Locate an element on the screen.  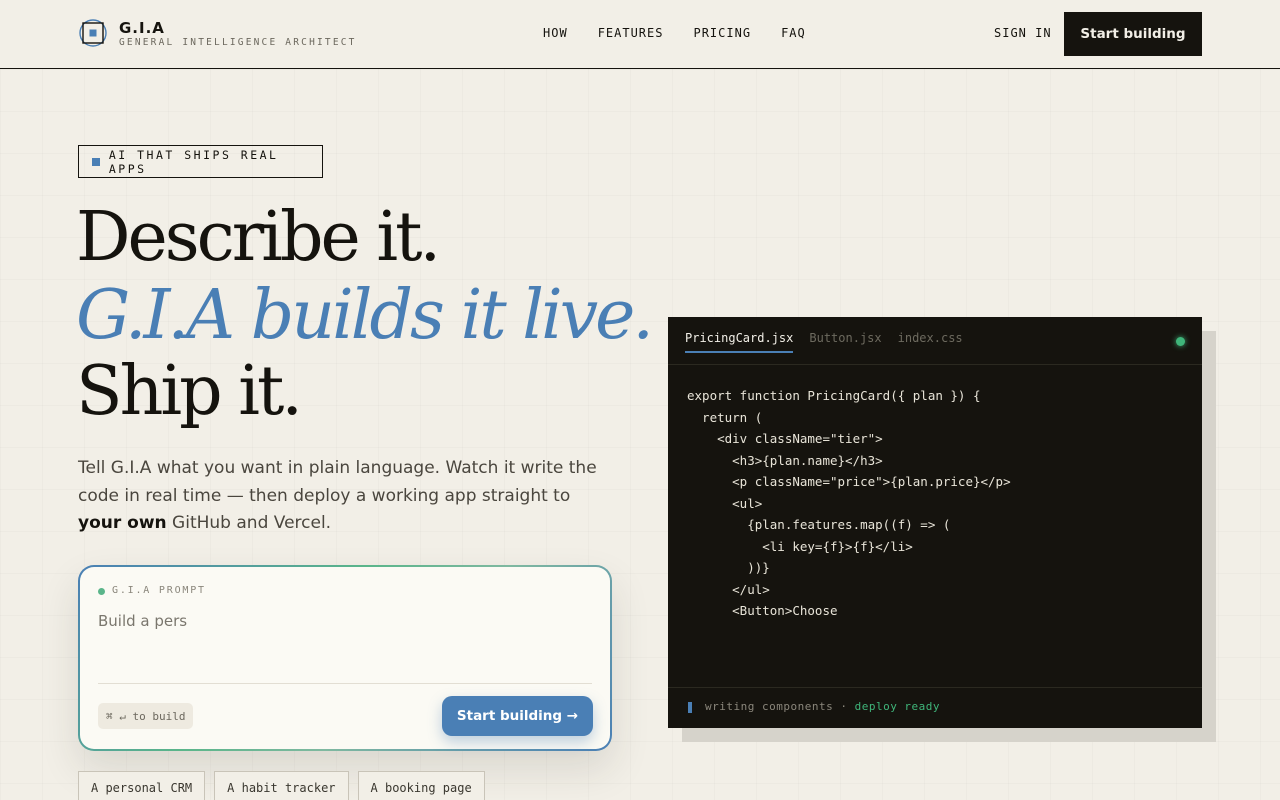
hero-badge: AI THAT SHIPS REAL APPS is located at coordinates (200, 161).